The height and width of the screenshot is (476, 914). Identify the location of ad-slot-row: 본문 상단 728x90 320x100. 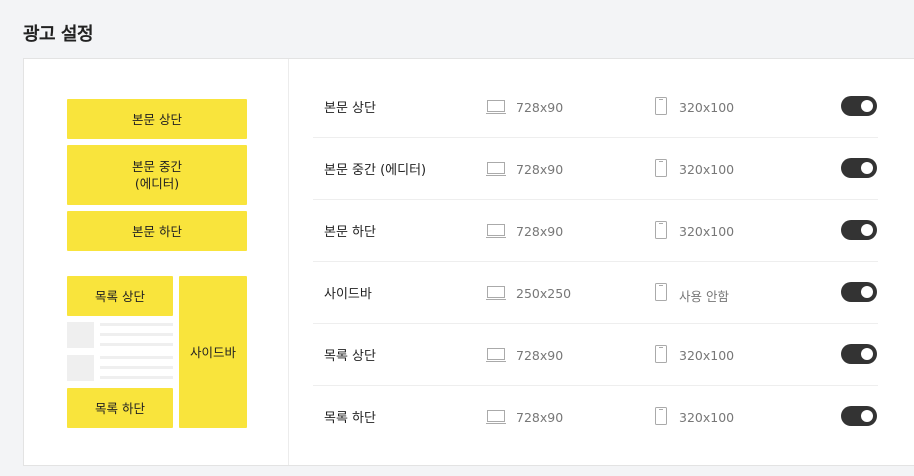
(595, 107).